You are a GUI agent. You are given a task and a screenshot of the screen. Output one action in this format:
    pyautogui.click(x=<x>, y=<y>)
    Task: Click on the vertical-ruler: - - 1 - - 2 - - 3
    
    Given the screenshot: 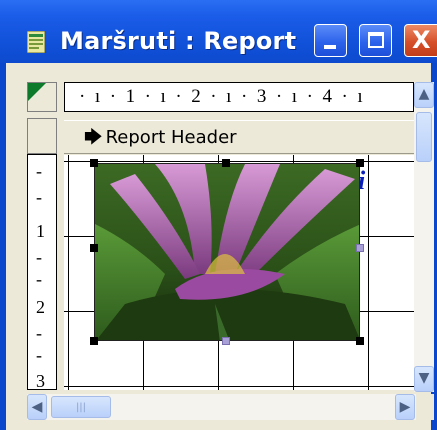 What is the action you would take?
    pyautogui.click(x=42, y=272)
    